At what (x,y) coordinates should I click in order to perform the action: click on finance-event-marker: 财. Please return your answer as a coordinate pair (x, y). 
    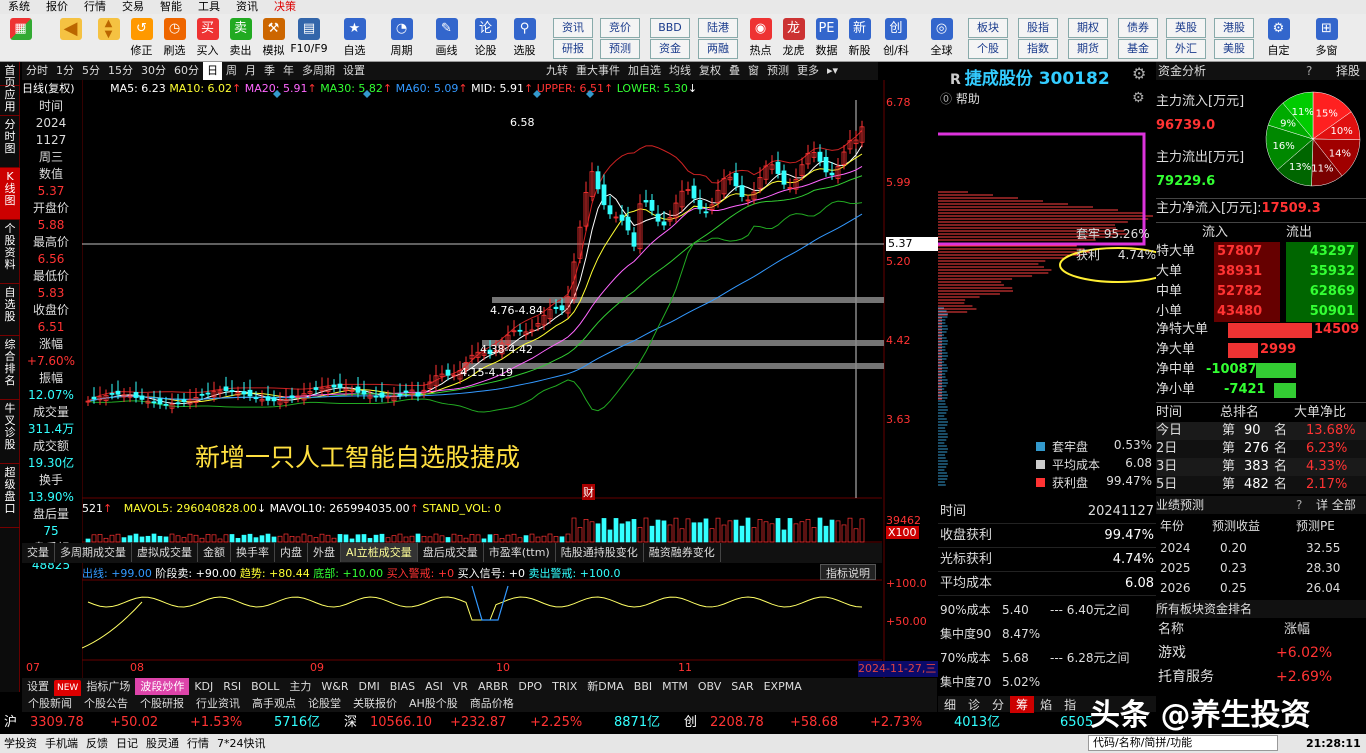
    Looking at the image, I should click on (588, 492).